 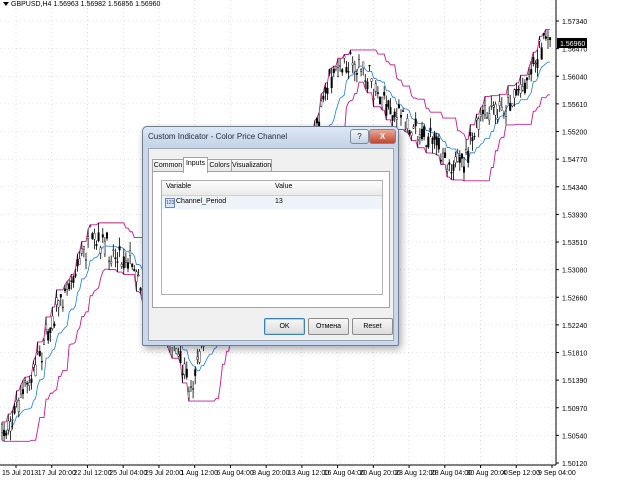 What do you see at coordinates (195, 165) in the screenshot?
I see `tab-inputs: Inputs` at bounding box center [195, 165].